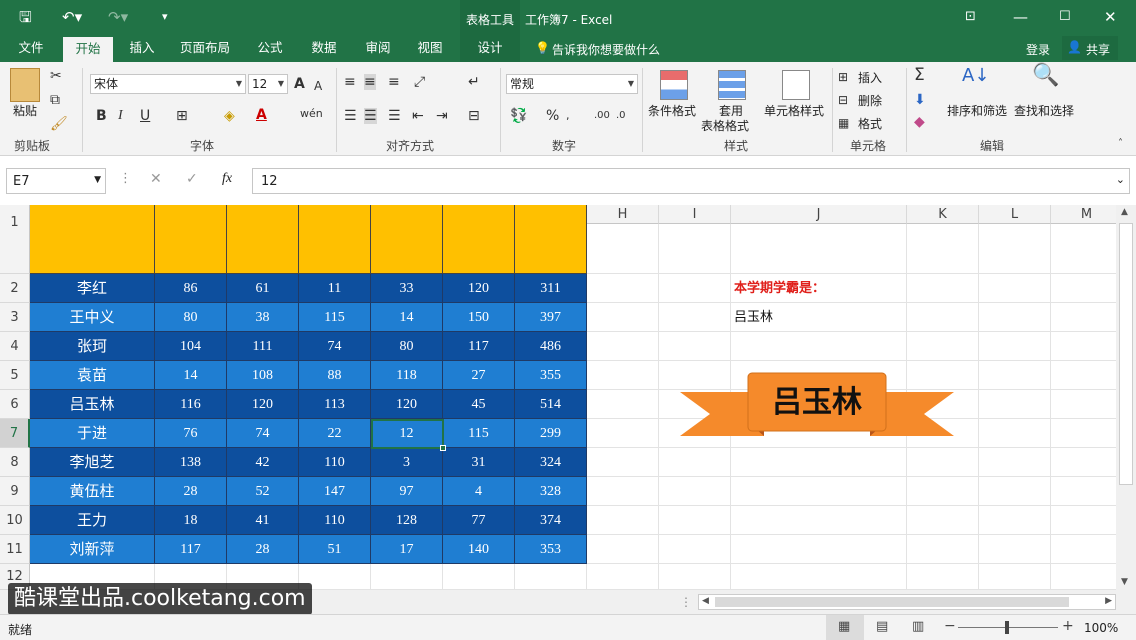  I want to click on align-bottom-icon: ≡, so click(394, 82).